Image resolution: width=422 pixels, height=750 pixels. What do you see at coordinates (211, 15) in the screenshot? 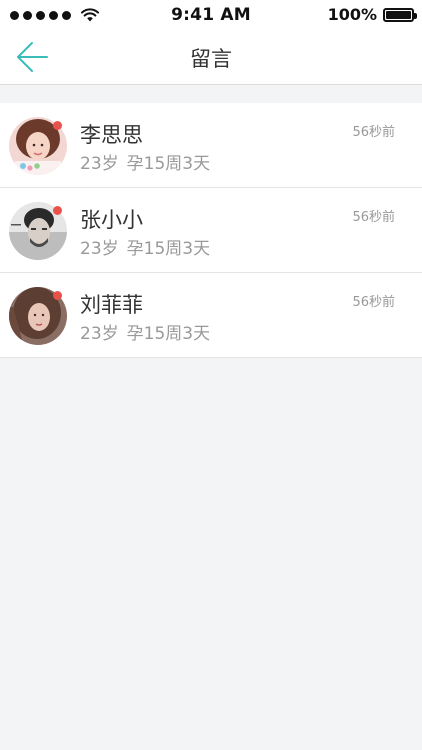
I see `status-bar: 9:41 AM 100%` at bounding box center [211, 15].